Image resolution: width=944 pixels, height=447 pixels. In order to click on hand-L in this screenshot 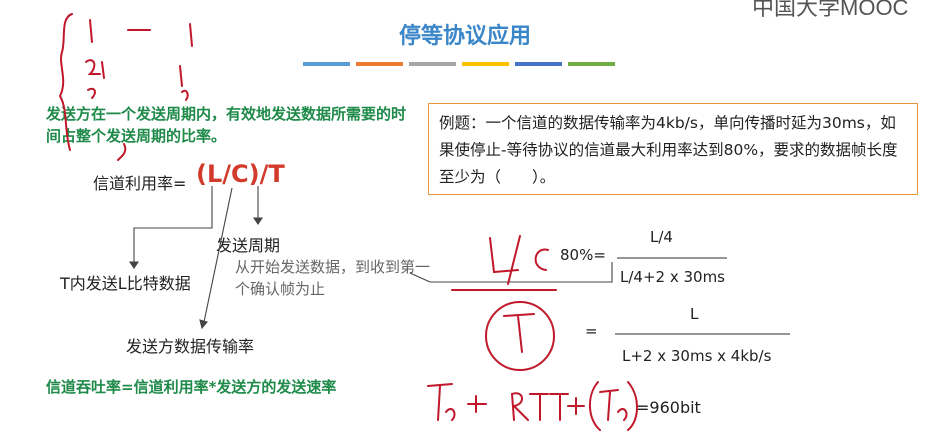, I will do `click(504, 255)`.